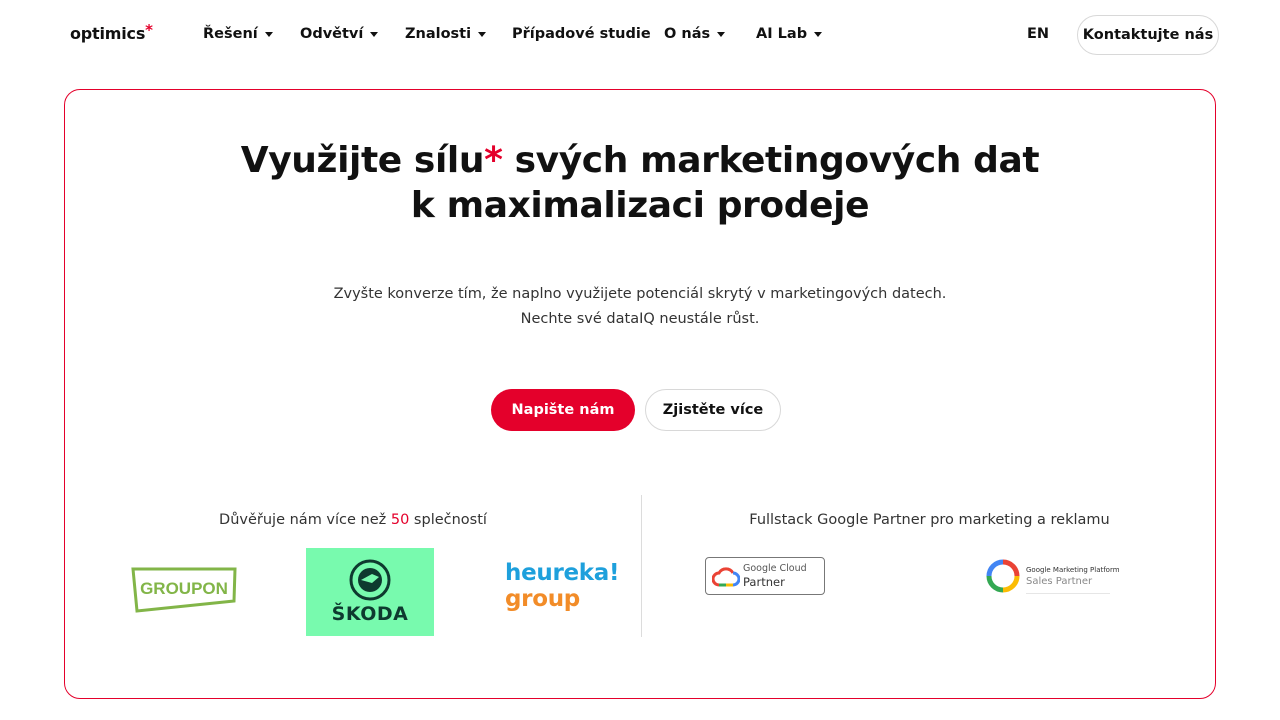 The image size is (1280, 720). I want to click on trust-title: Důvěřuje nám více než 50 splečností, so click(353, 520).